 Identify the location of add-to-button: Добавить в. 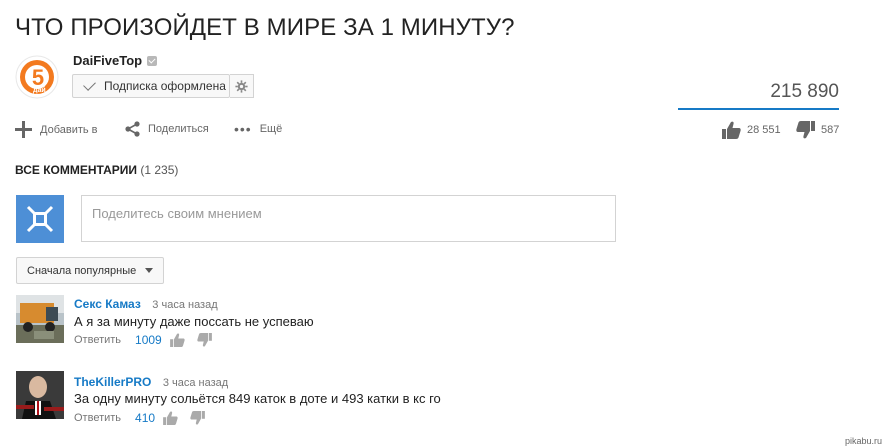
(56, 129).